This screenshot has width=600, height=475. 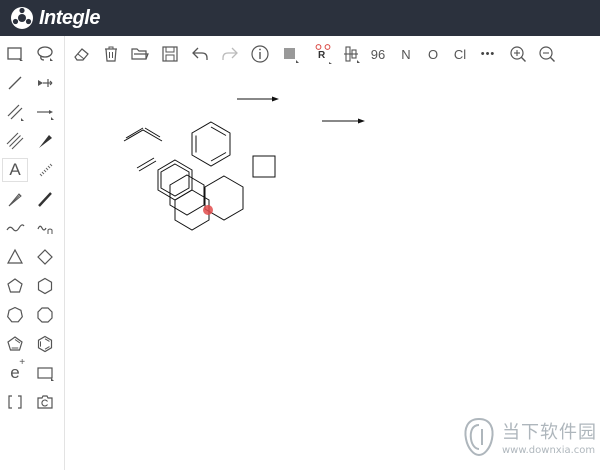 I want to click on octagon-icon, so click(x=45, y=315).